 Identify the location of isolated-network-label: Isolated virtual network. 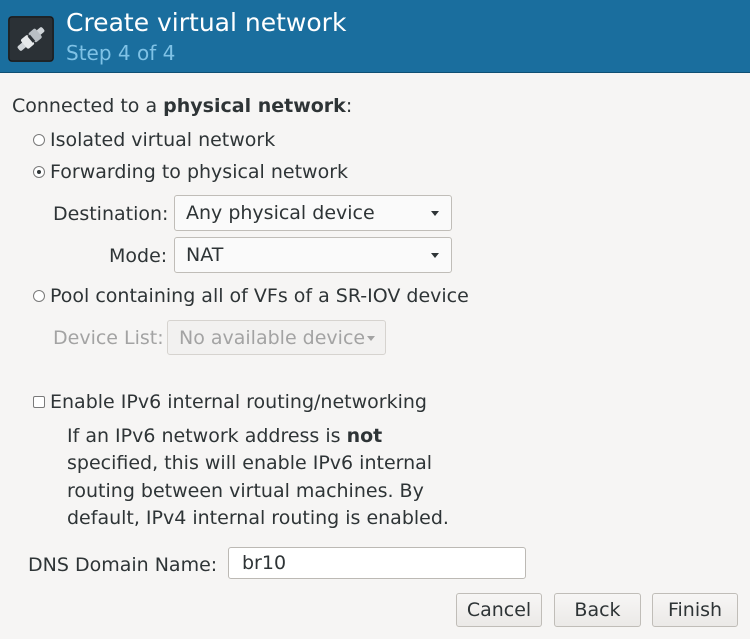
(162, 140).